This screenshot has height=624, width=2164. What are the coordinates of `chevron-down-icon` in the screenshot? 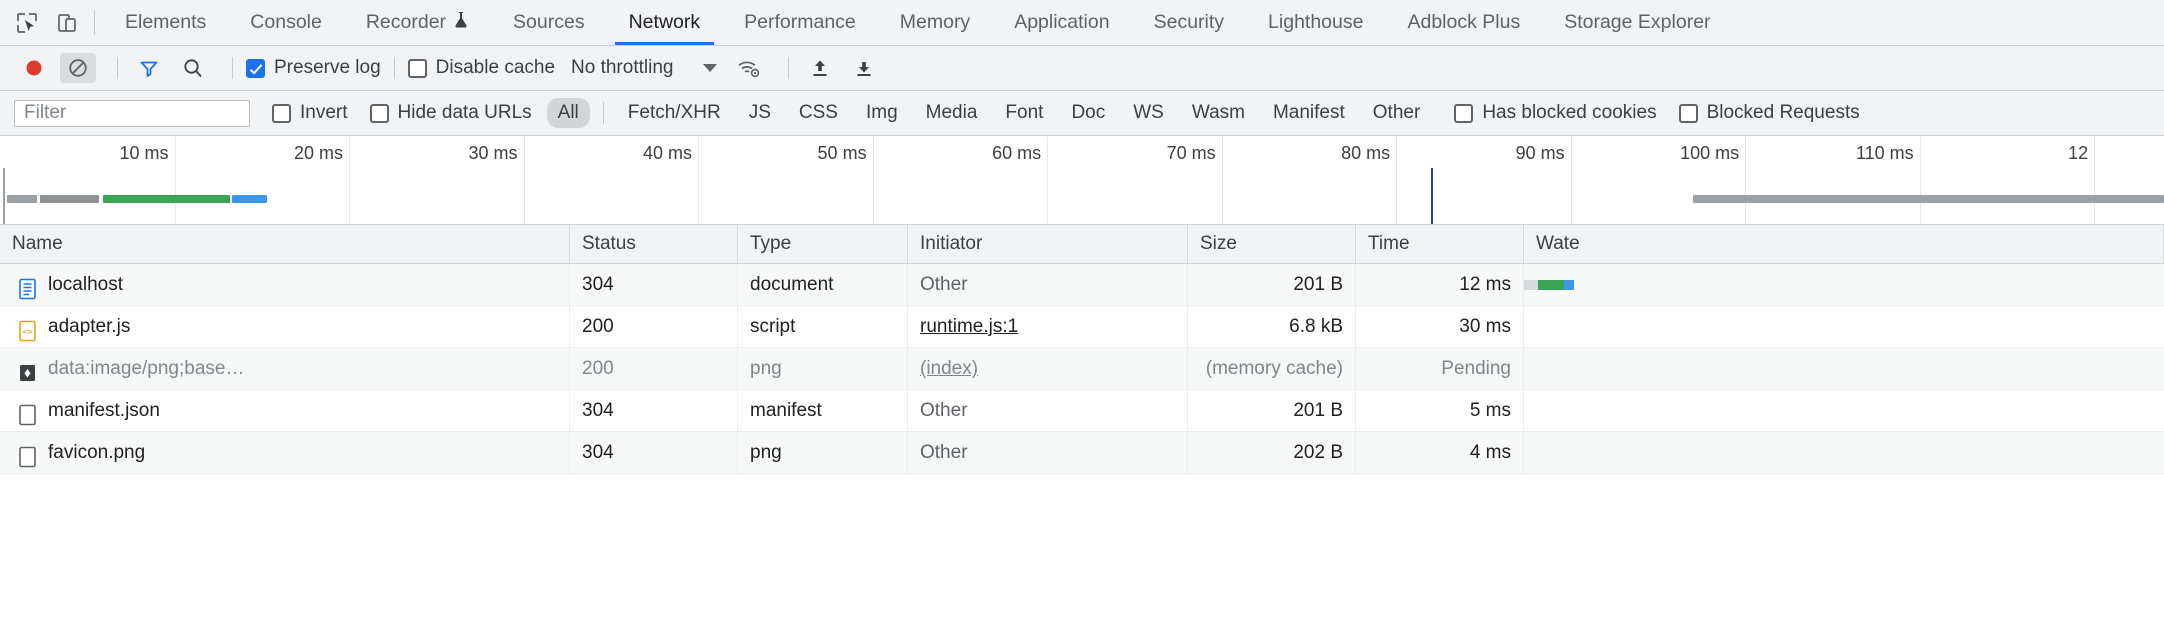 It's located at (710, 68).